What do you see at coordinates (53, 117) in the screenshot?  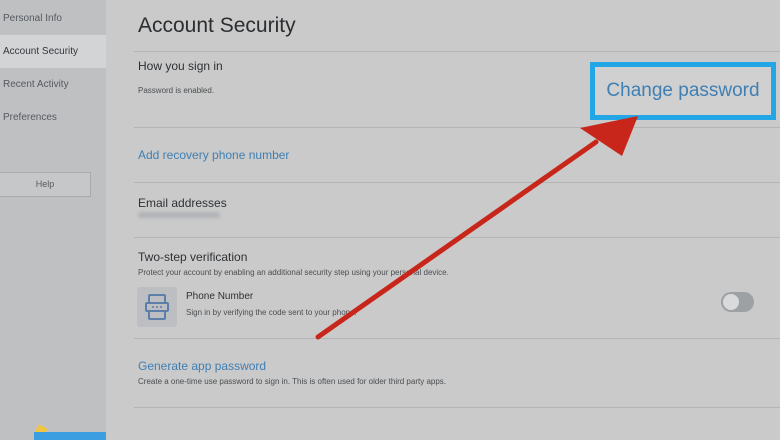 I see `sidebar-item-preferences: Preferences` at bounding box center [53, 117].